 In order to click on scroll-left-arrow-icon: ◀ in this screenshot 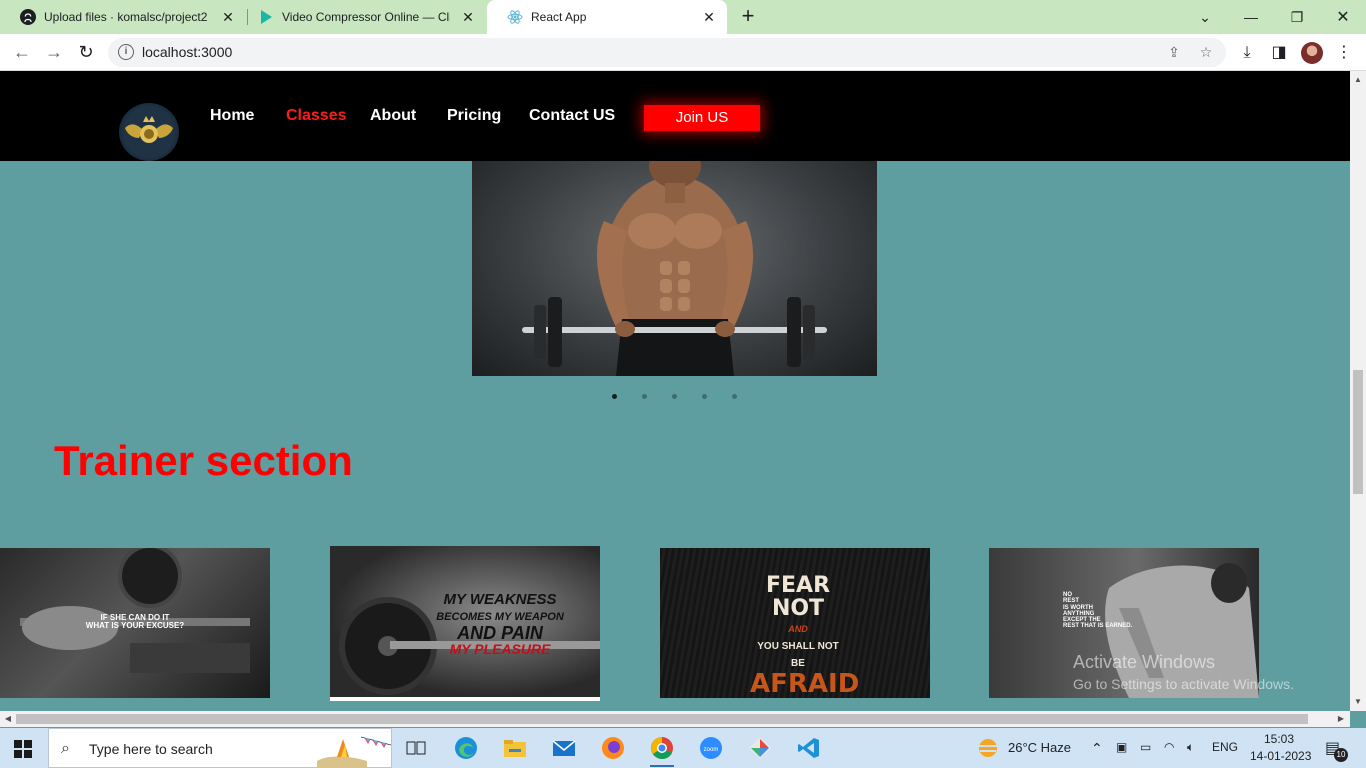, I will do `click(8, 719)`.